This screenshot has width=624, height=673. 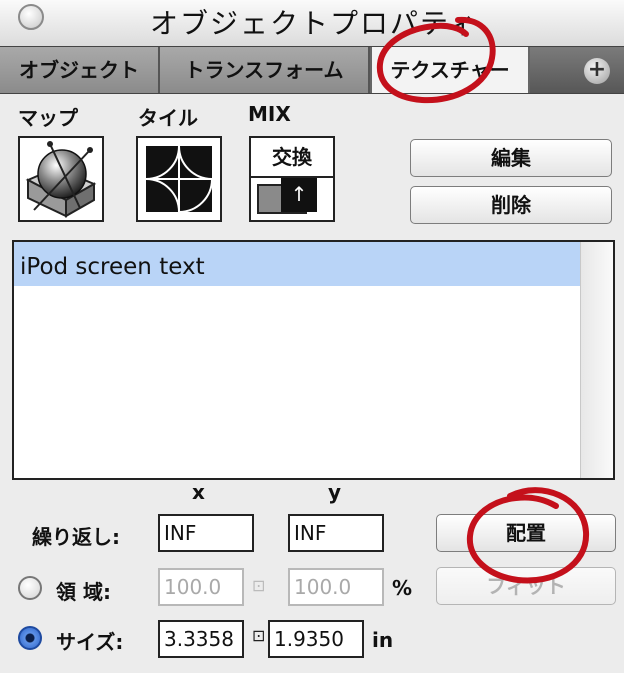 I want to click on edit-button: 編集, so click(x=511, y=158).